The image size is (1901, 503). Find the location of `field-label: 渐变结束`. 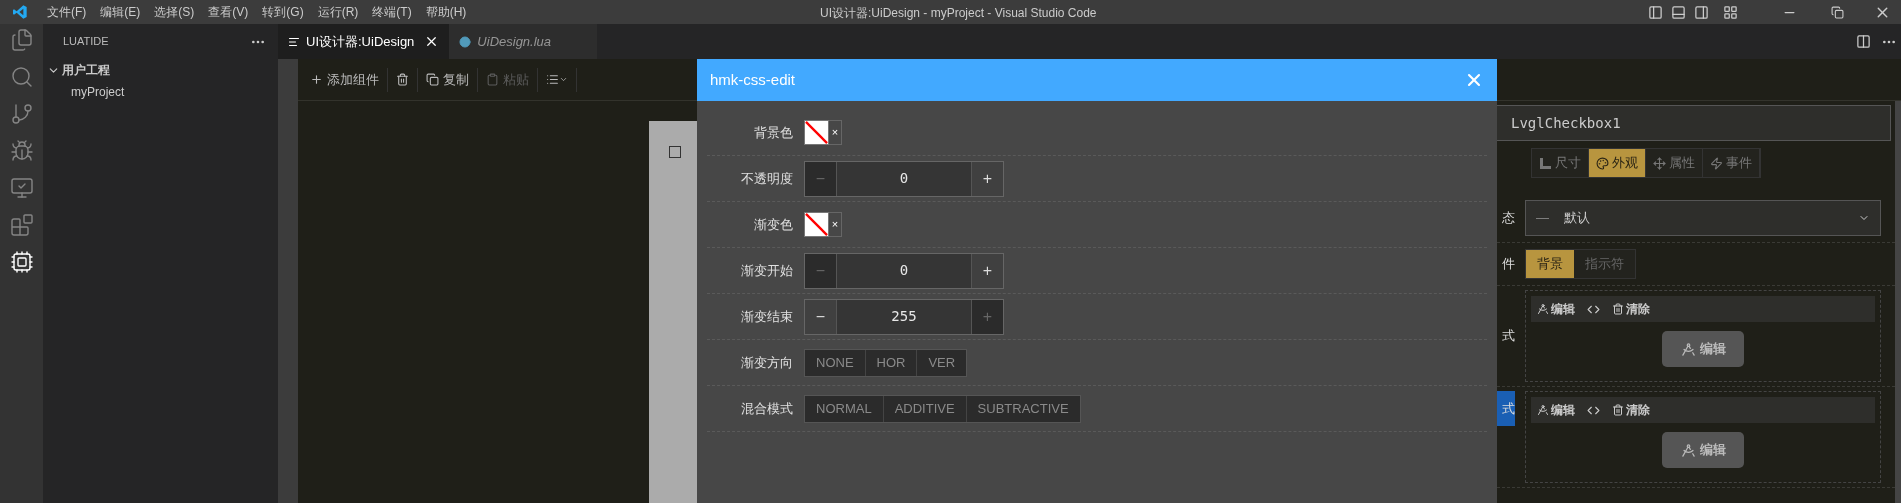

field-label: 渐变结束 is located at coordinates (766, 316).